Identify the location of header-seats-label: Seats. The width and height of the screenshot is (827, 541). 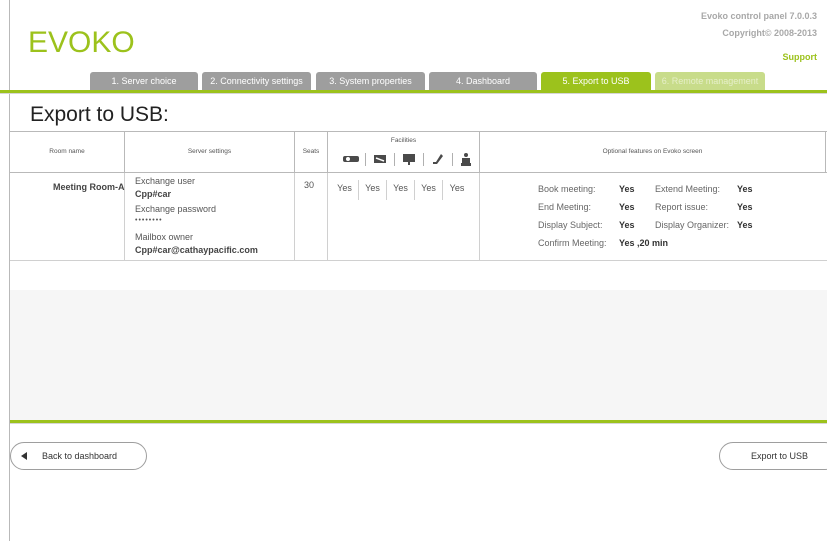
(311, 151).